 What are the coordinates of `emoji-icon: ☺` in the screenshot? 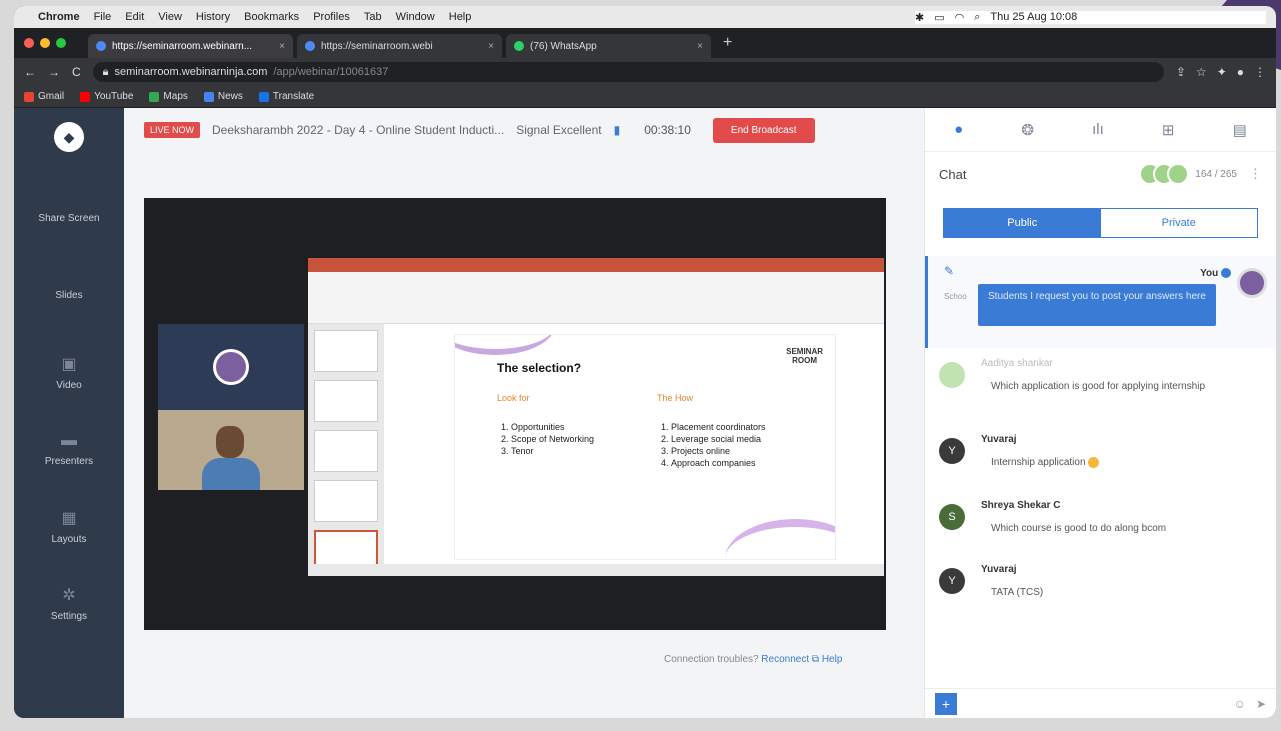 It's located at (1240, 704).